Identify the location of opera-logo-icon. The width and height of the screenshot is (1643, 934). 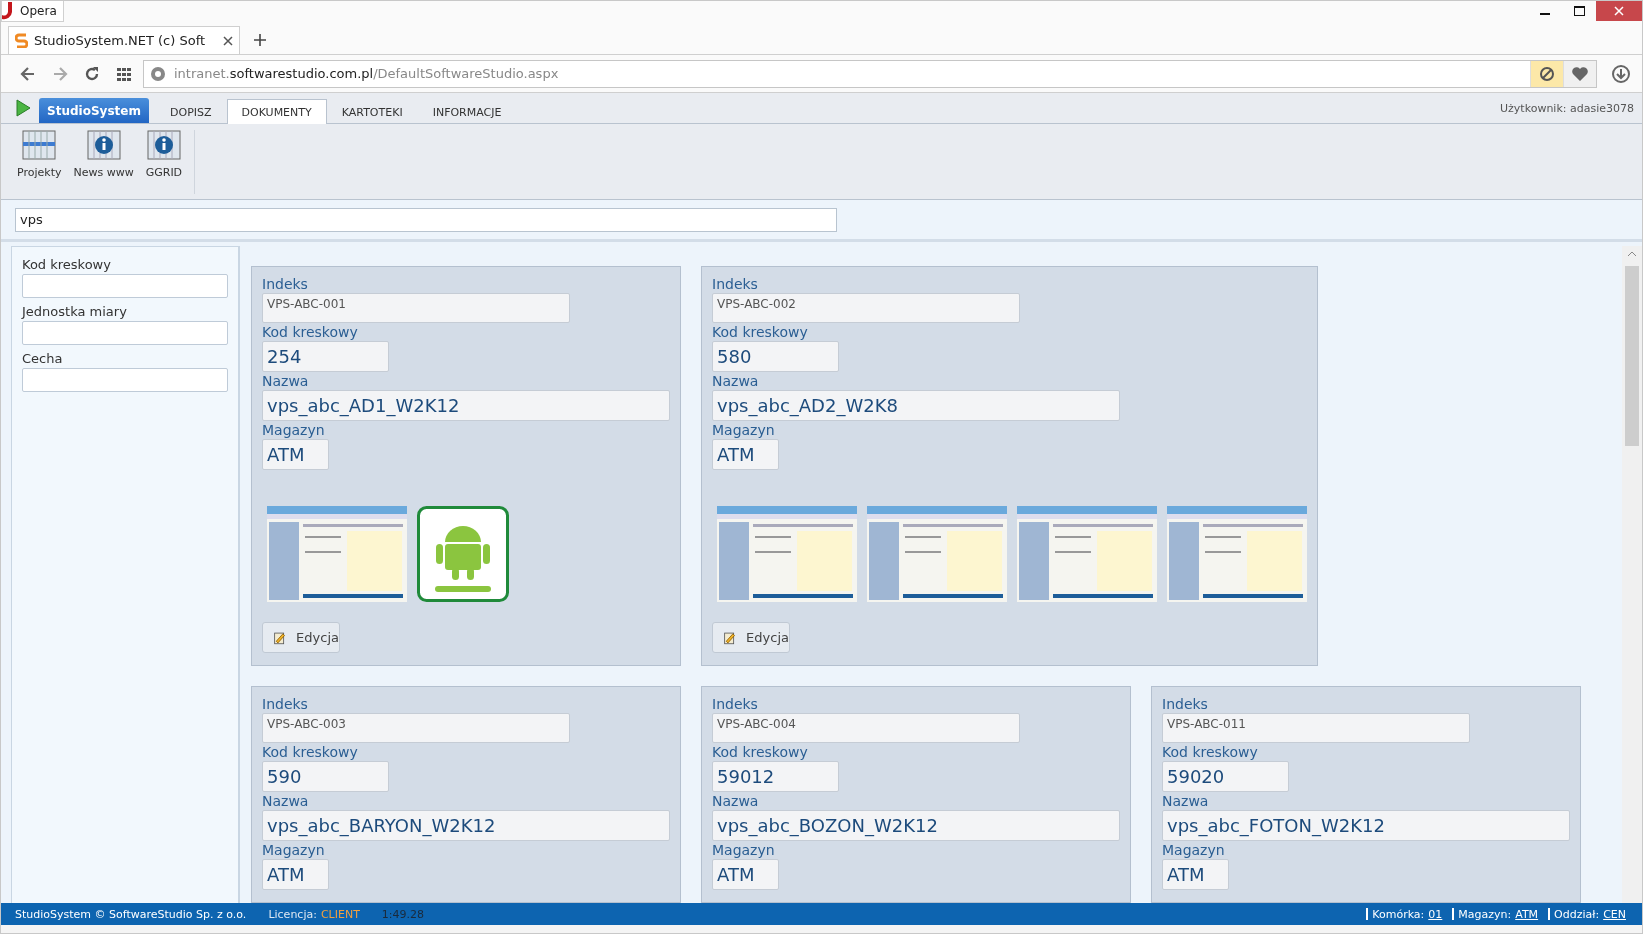
(8, 11).